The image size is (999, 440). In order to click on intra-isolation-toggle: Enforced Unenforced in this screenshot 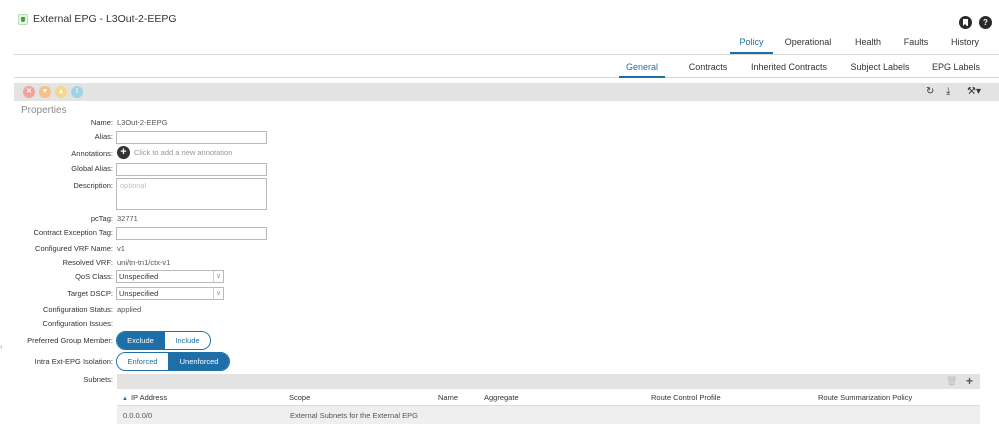, I will do `click(173, 361)`.